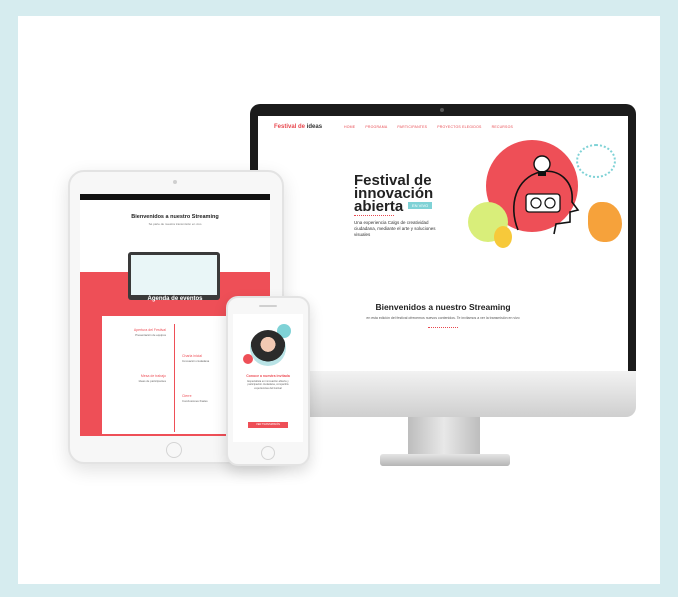  Describe the element at coordinates (290, 127) in the screenshot. I see `logo-text: Festival de` at that location.